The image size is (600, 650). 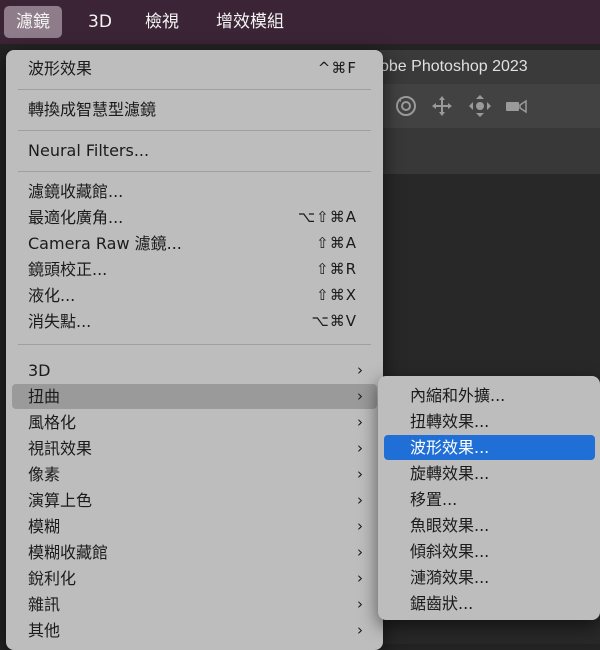 I want to click on menu-item-convert-smart-filter: 轉換成智慧型濾鏡, so click(x=194, y=109).